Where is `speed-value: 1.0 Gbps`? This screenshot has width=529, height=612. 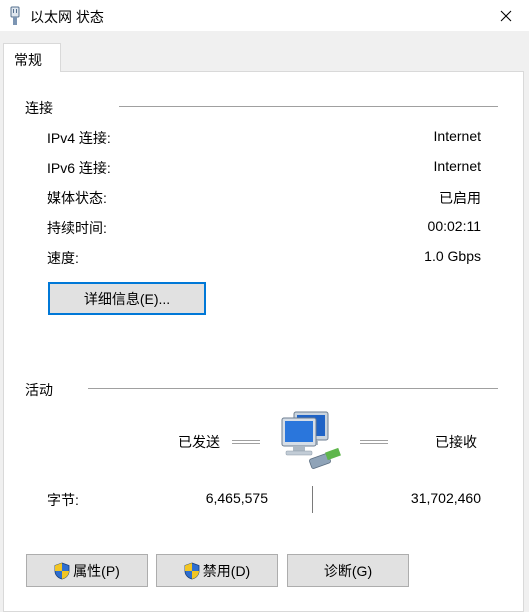 speed-value: 1.0 Gbps is located at coordinates (452, 256).